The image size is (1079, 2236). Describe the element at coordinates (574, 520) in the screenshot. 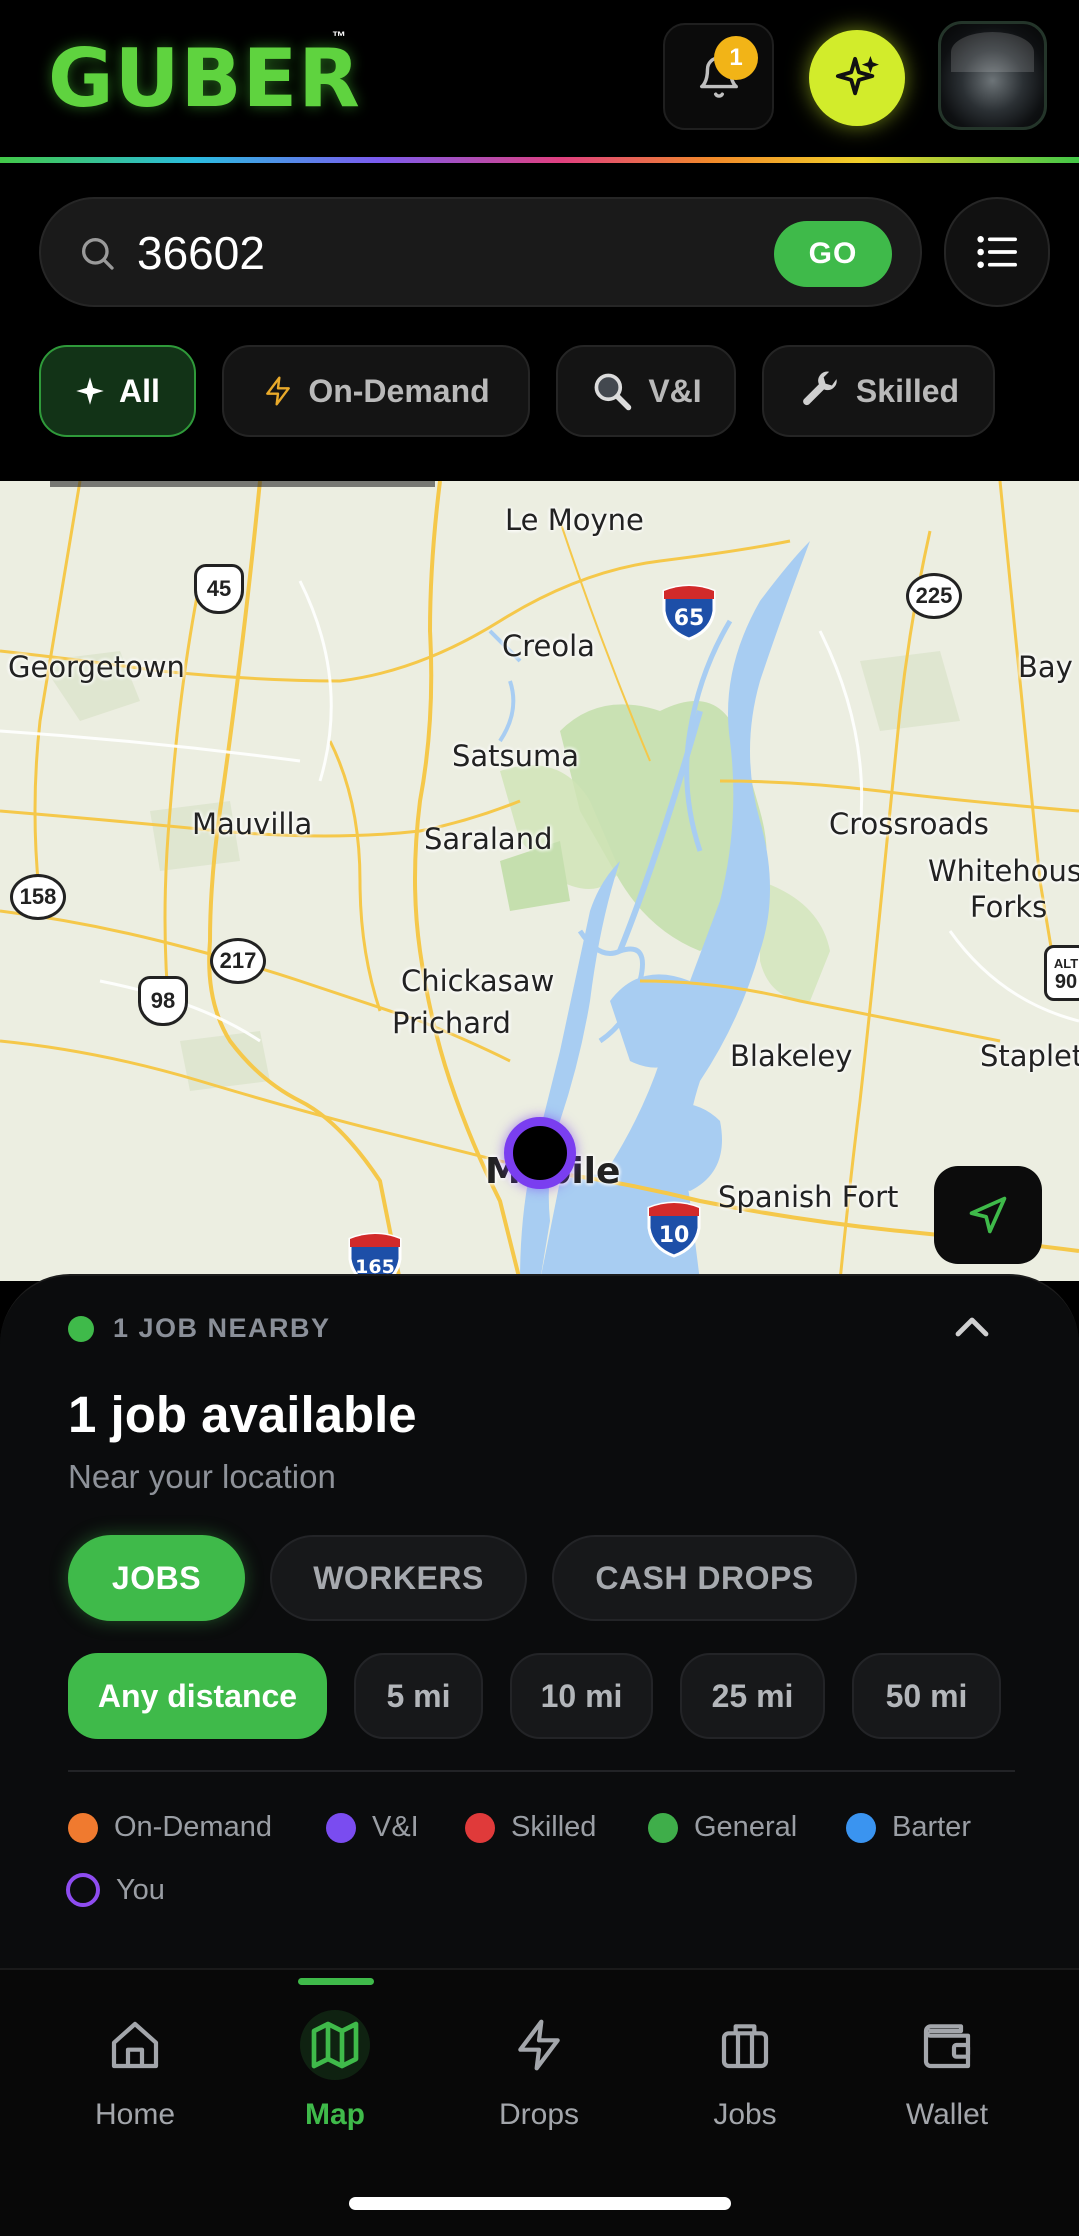

I see `map-label-le-moyne: Le Moyne` at that location.